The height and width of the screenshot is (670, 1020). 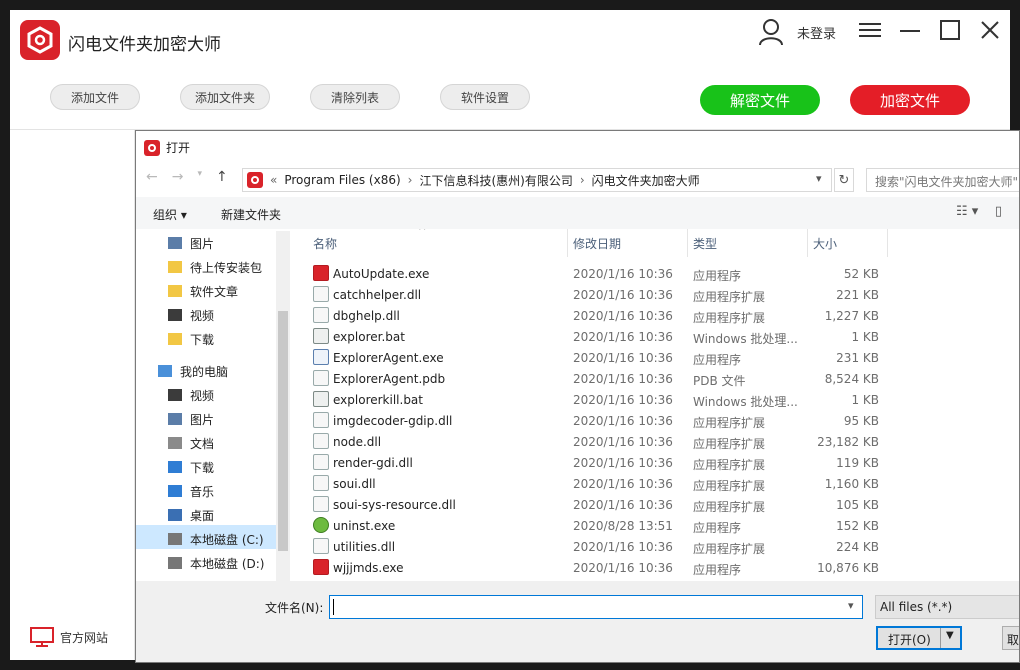 I want to click on dll-file-icon, so click(x=321, y=504).